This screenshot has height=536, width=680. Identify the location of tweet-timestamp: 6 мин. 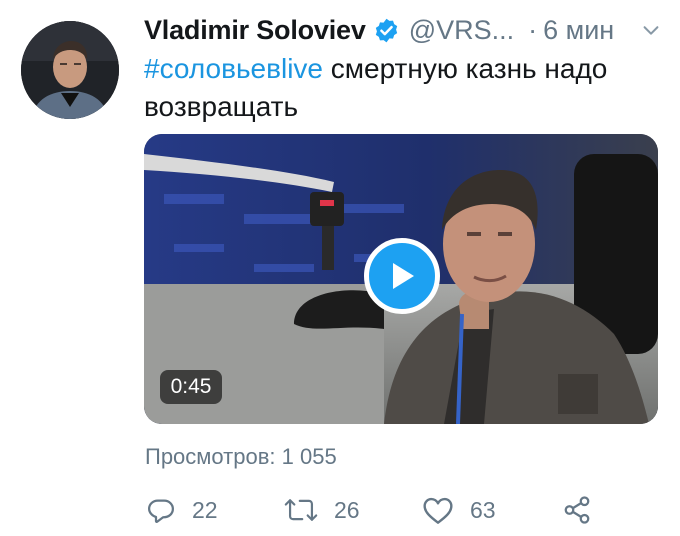
(578, 30).